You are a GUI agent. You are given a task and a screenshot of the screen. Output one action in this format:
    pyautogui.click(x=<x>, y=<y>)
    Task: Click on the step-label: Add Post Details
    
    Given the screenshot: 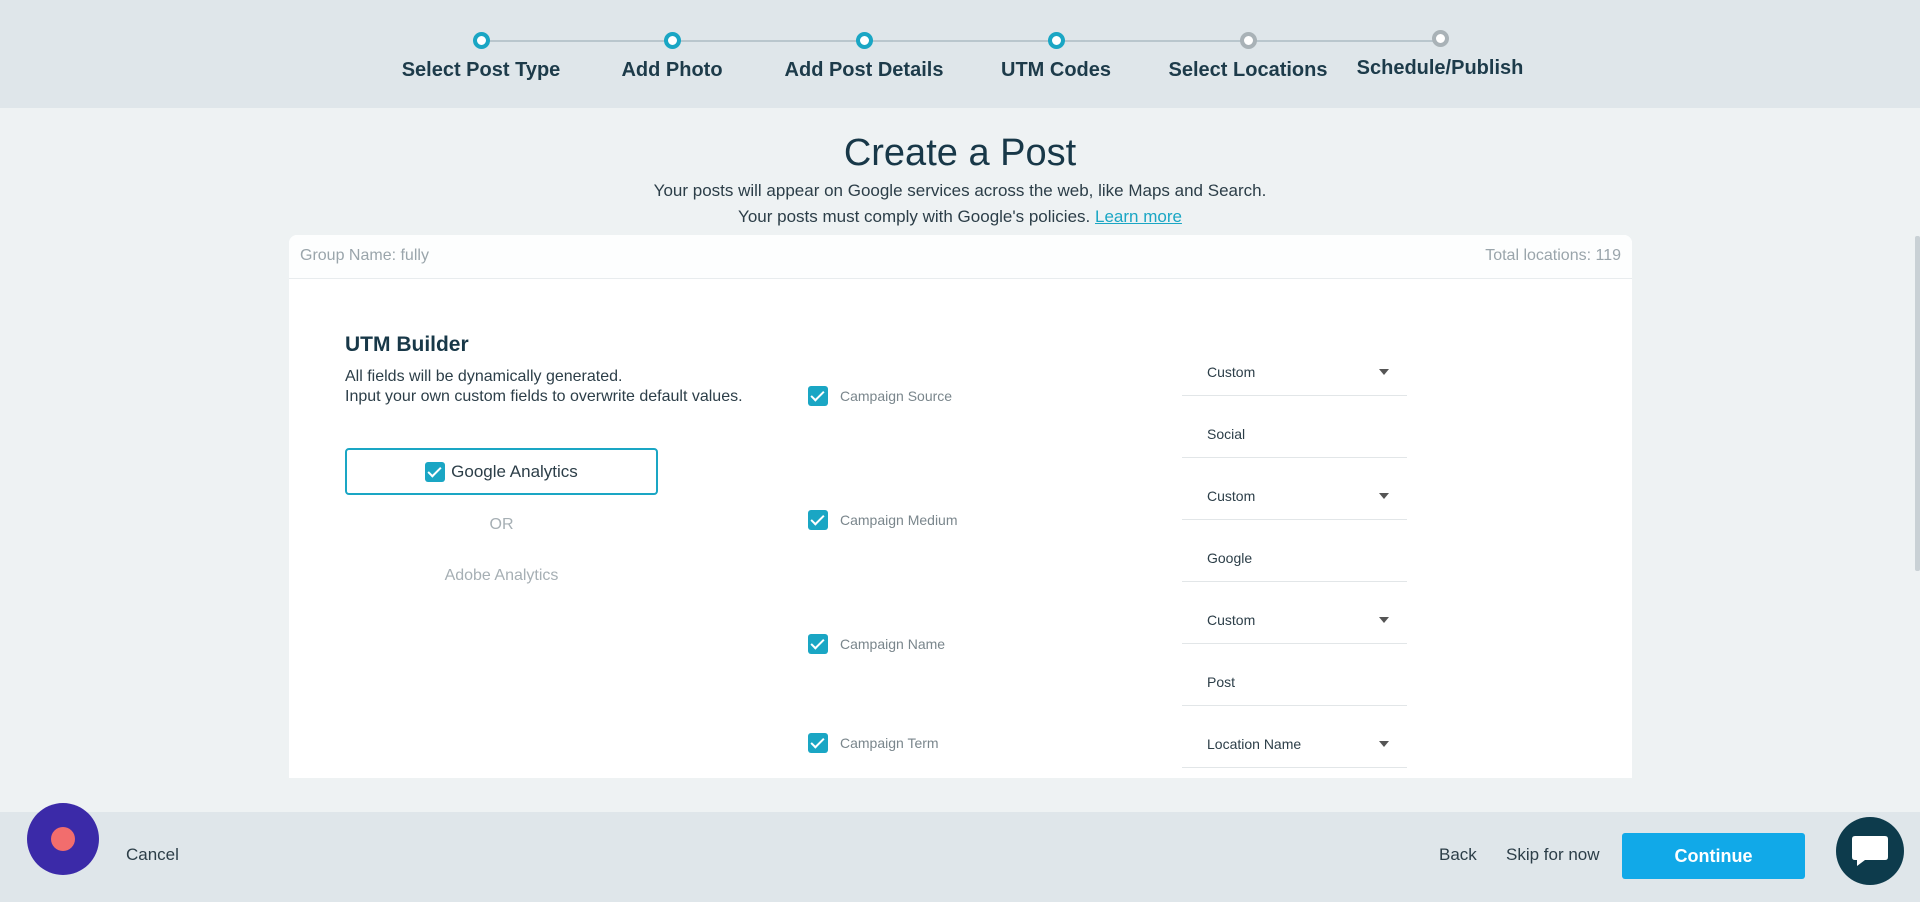 What is the action you would take?
    pyautogui.click(x=864, y=70)
    